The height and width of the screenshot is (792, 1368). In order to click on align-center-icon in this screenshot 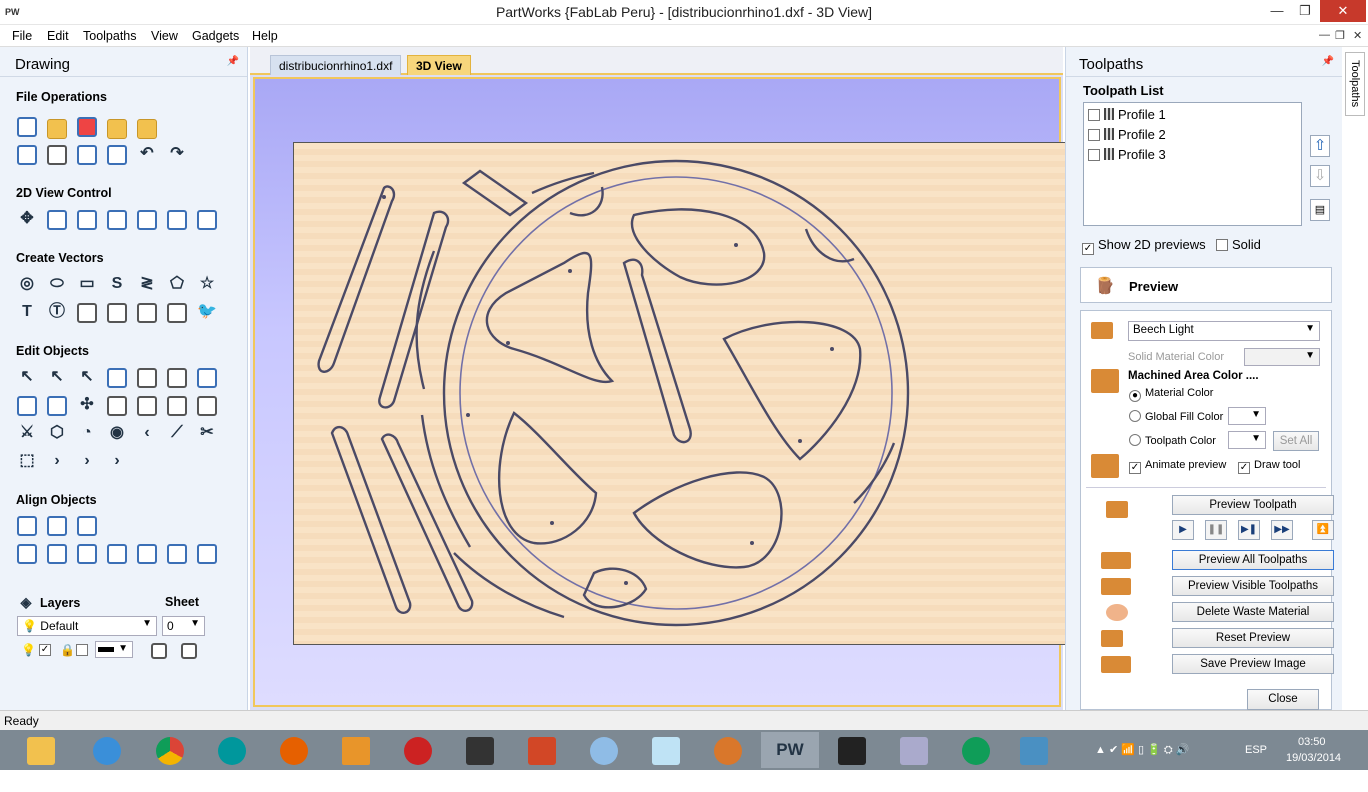, I will do `click(27, 526)`.